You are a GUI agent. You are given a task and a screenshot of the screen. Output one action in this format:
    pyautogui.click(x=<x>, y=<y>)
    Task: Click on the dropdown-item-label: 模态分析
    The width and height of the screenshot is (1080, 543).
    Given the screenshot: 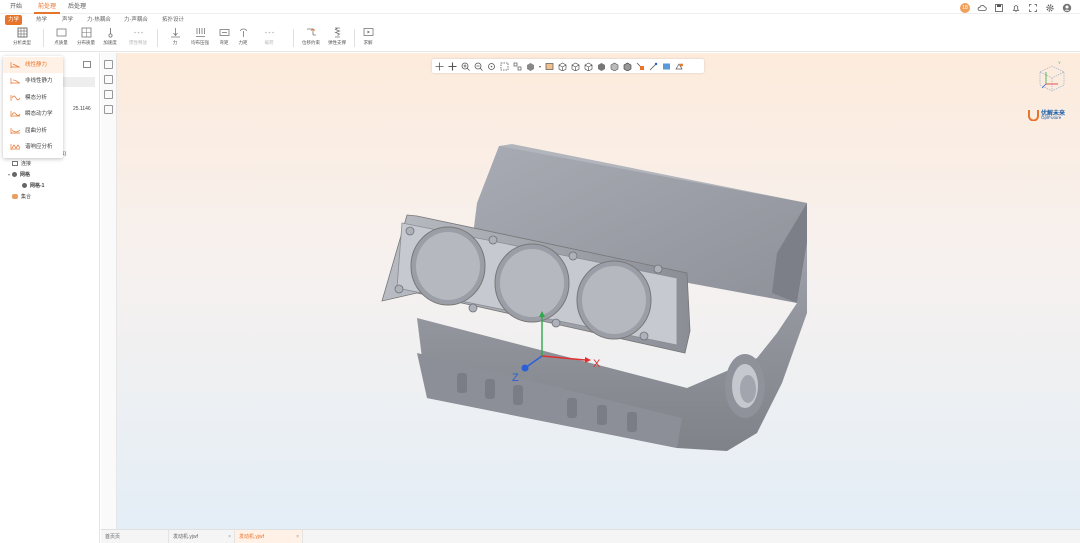 What is the action you would take?
    pyautogui.click(x=36, y=98)
    